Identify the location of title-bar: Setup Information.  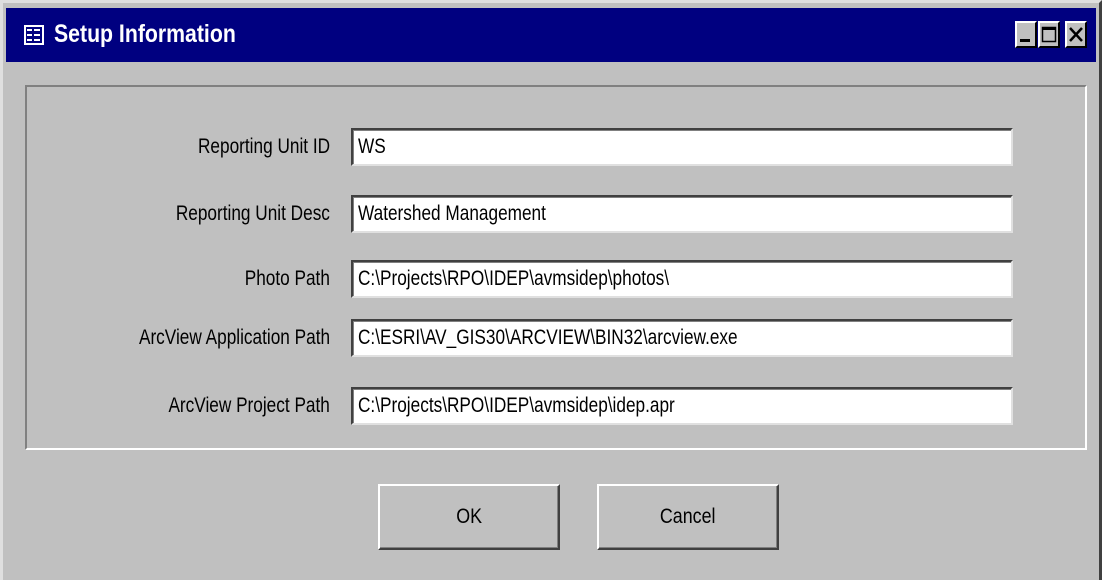
(551, 35).